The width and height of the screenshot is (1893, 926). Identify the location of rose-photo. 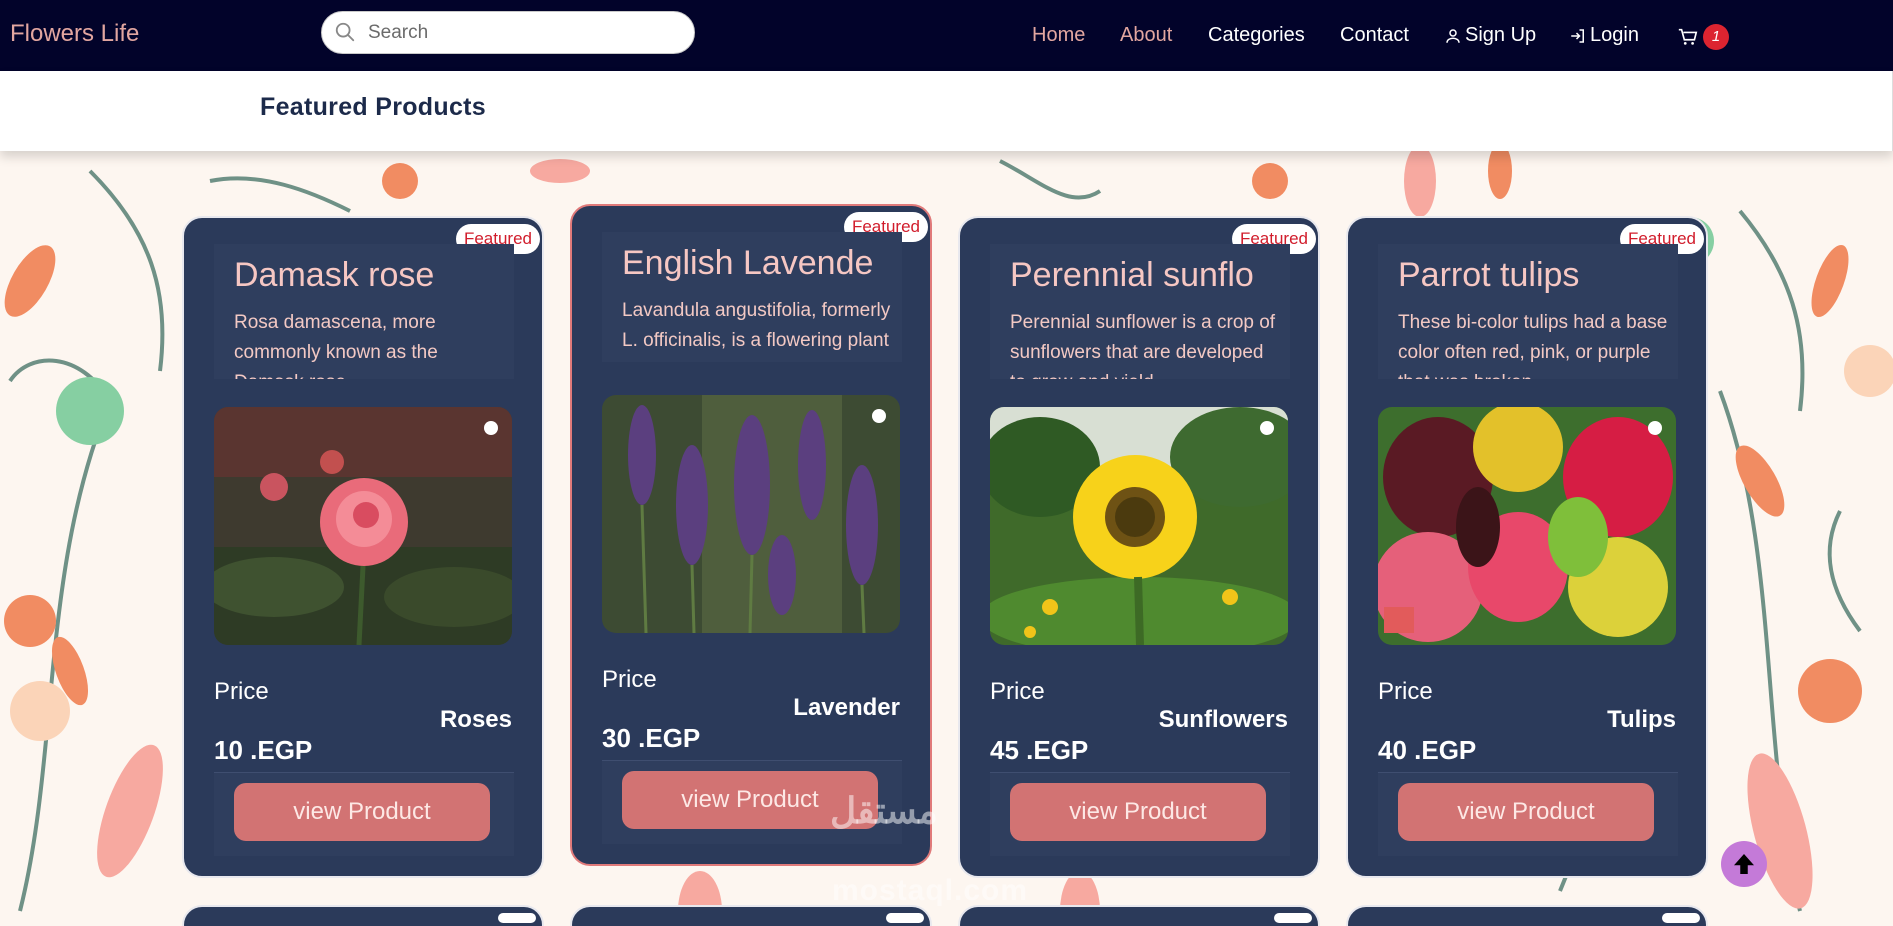
(363, 526).